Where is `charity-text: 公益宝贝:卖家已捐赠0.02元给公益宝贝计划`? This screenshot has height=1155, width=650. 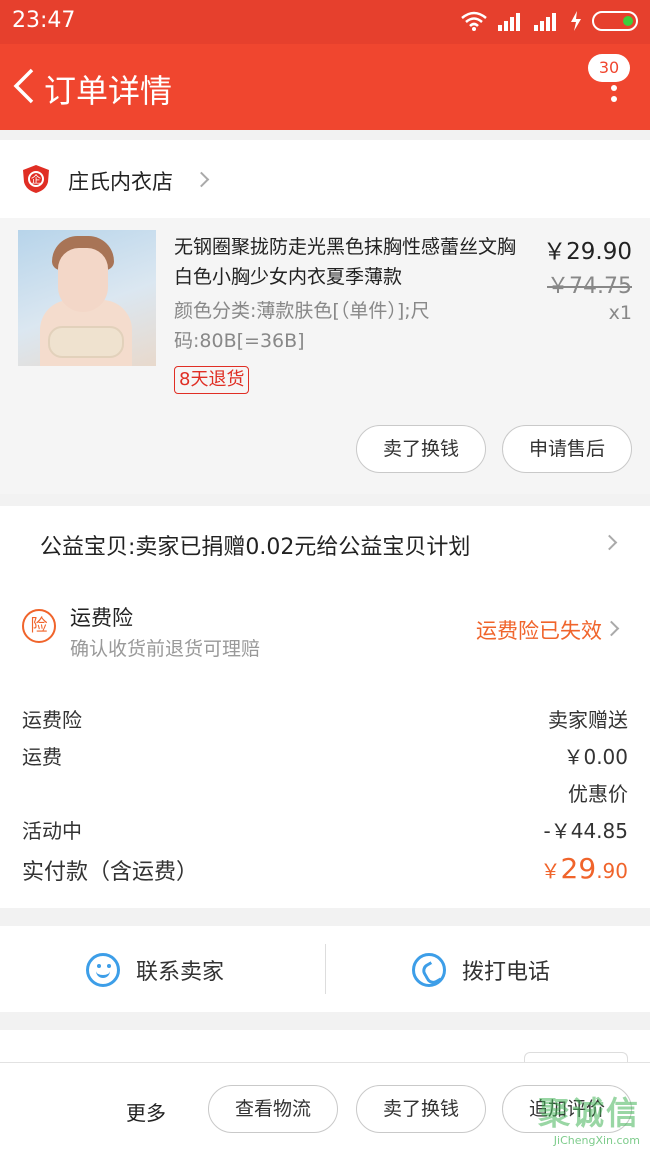 charity-text: 公益宝贝:卖家已捐赠0.02元给公益宝贝计划 is located at coordinates (255, 545).